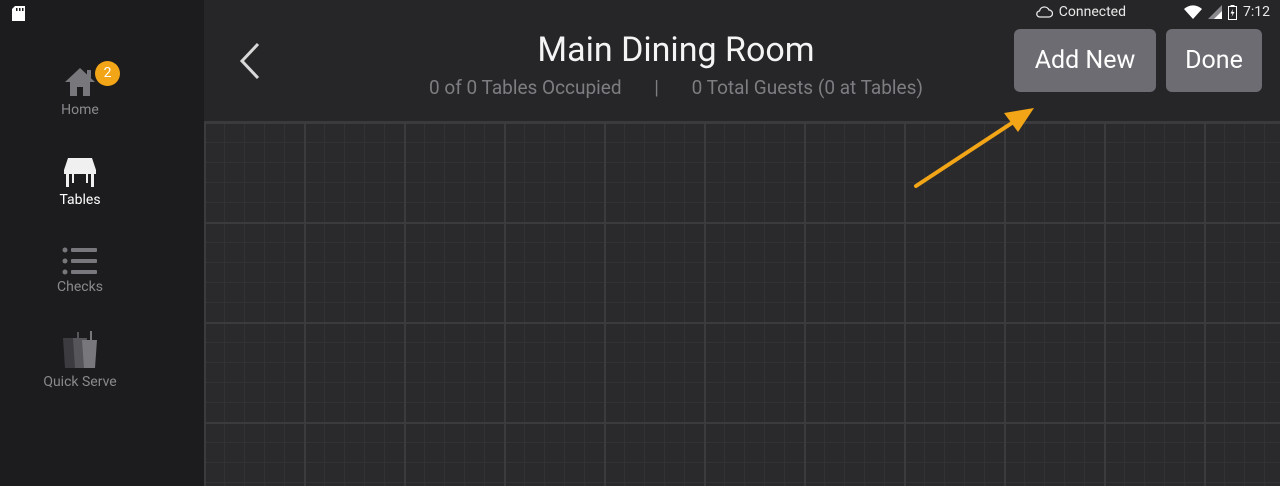  Describe the element at coordinates (80, 349) in the screenshot. I see `cups-icon` at that location.